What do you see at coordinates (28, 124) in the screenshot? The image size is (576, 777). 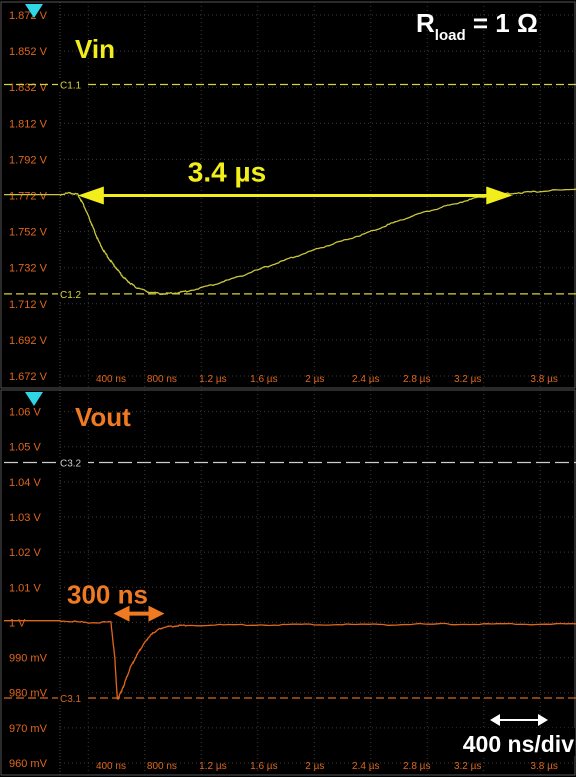 I see `y-tick-label: 1.812 V` at bounding box center [28, 124].